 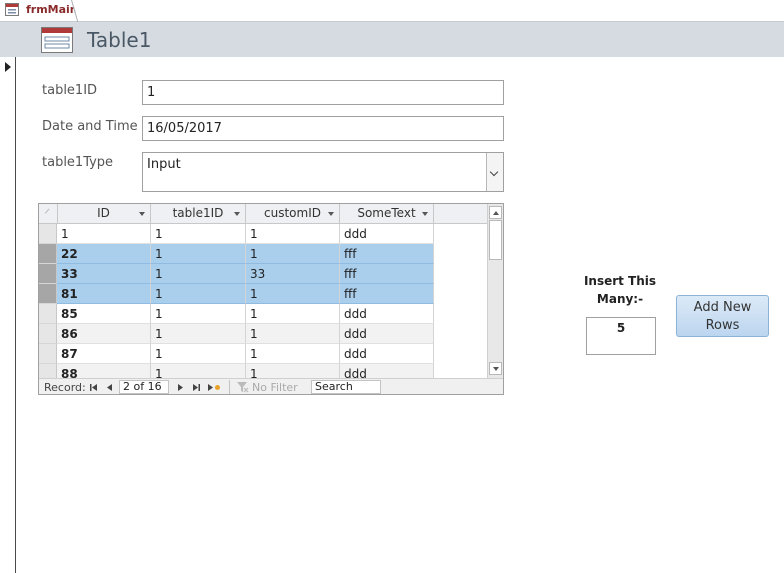 I want to click on filter-indicator: No Filter, so click(x=266, y=387).